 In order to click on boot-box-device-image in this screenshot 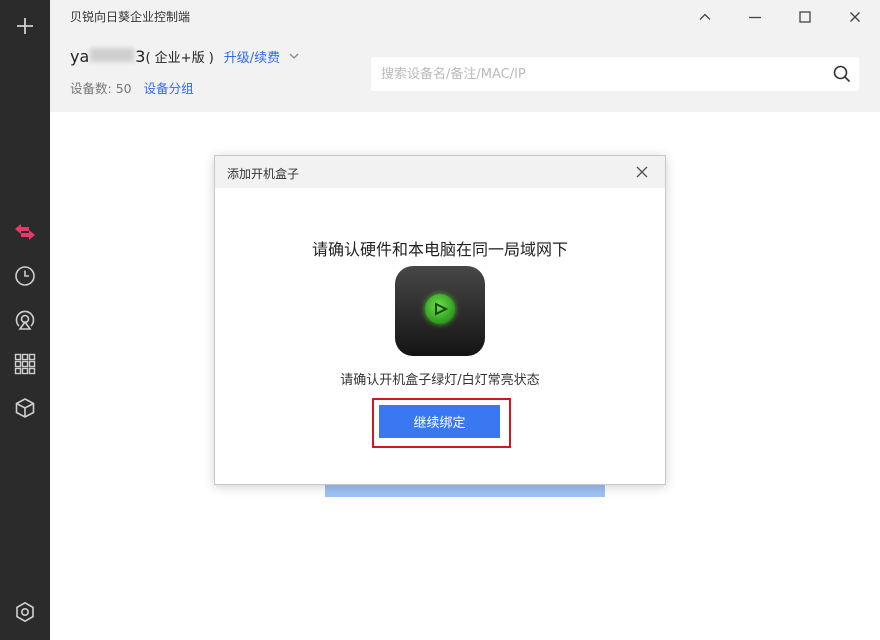, I will do `click(440, 311)`.